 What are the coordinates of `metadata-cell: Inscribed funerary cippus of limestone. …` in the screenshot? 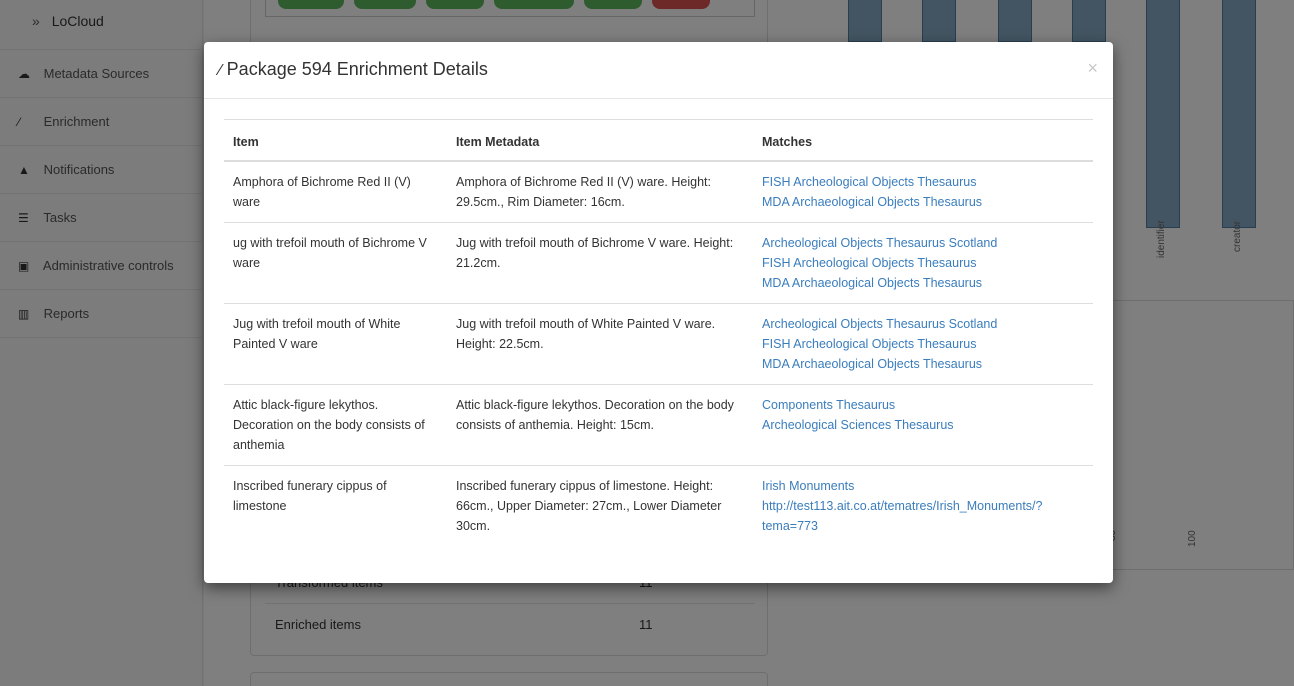 It's located at (600, 505).